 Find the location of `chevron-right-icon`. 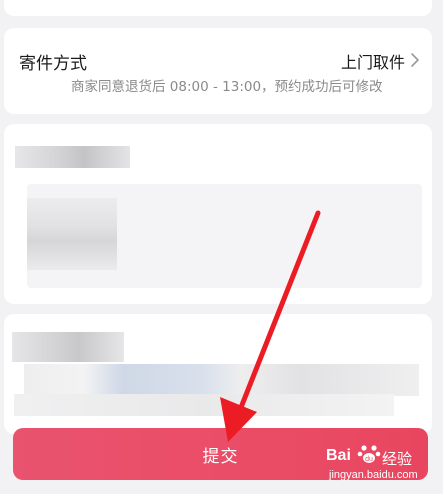

chevron-right-icon is located at coordinates (415, 60).